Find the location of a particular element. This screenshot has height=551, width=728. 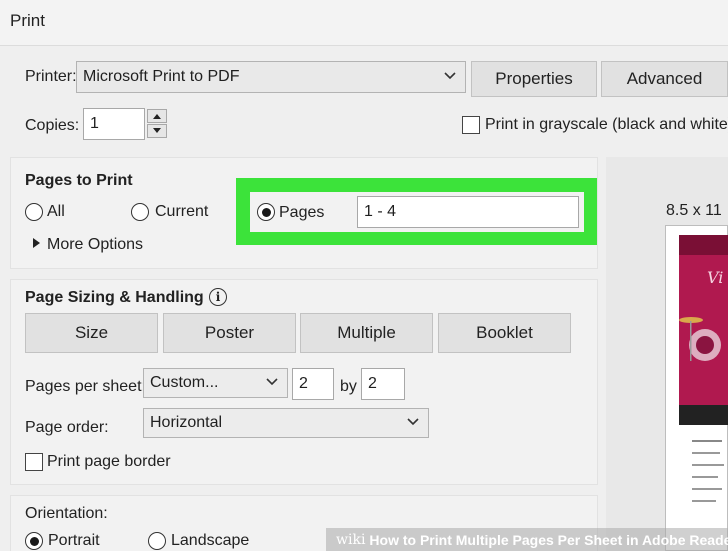

advanced-button: Advanced is located at coordinates (664, 79).